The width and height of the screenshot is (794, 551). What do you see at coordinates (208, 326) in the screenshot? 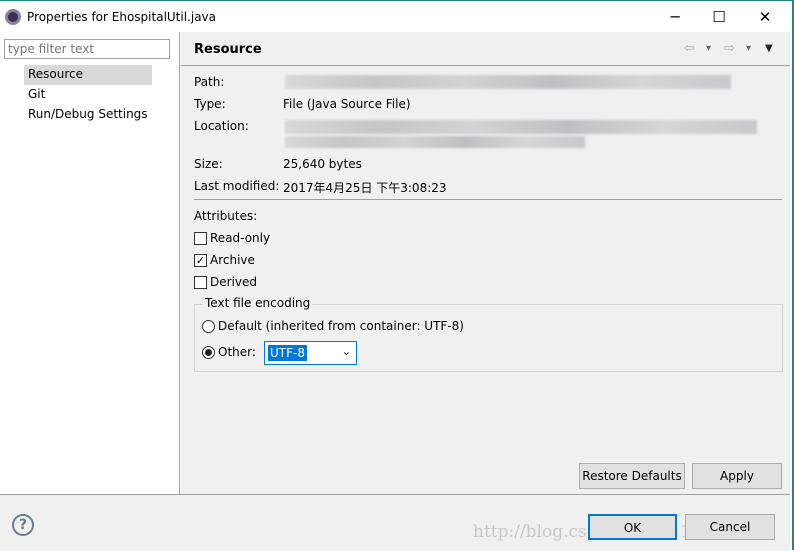
I see `default-encoding-radio` at bounding box center [208, 326].